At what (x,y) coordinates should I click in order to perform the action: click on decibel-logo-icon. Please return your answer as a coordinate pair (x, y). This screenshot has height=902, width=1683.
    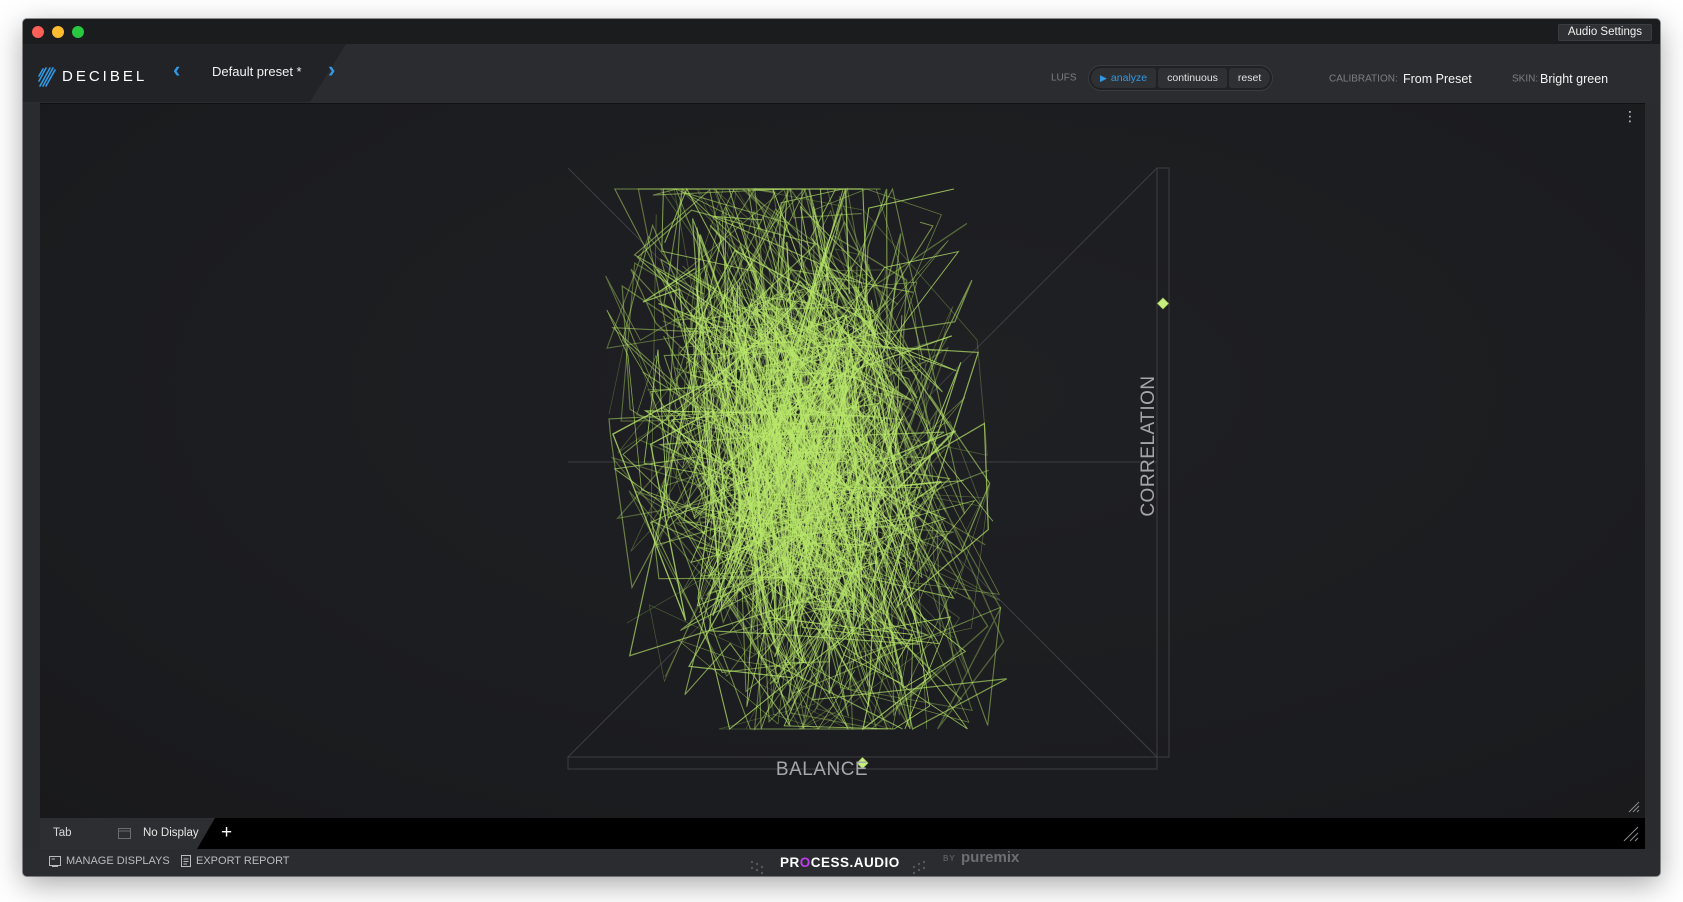
    Looking at the image, I should click on (47, 77).